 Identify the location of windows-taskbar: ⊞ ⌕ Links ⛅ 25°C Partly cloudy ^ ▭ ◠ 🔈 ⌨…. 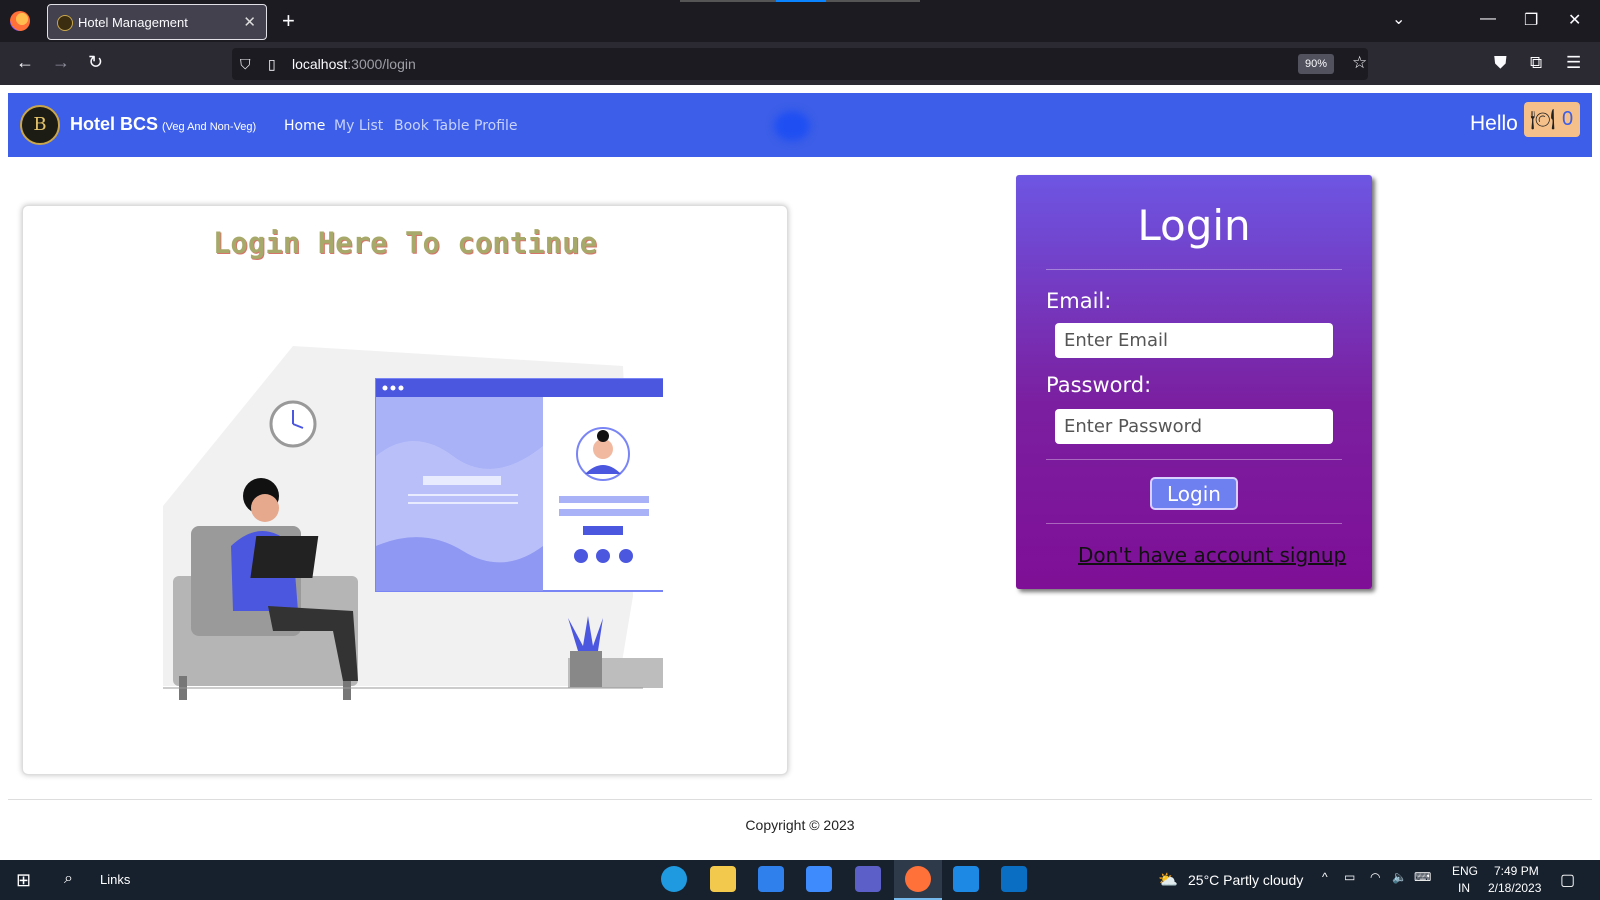
(800, 880).